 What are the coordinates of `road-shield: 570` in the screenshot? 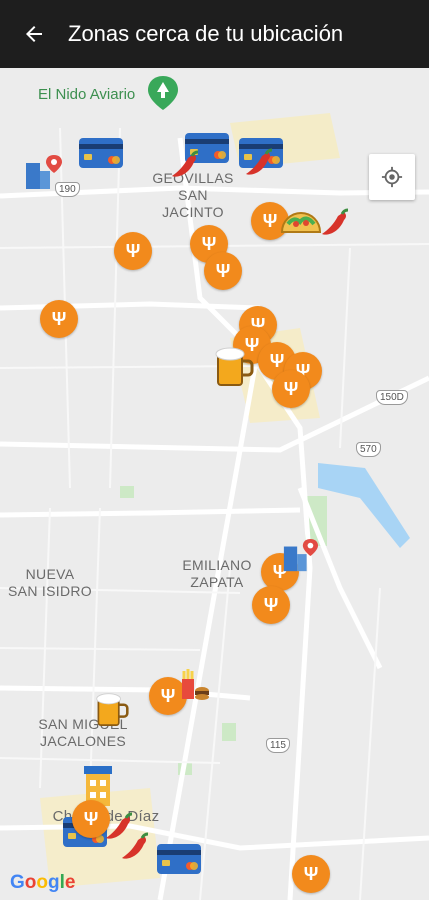 It's located at (368, 449).